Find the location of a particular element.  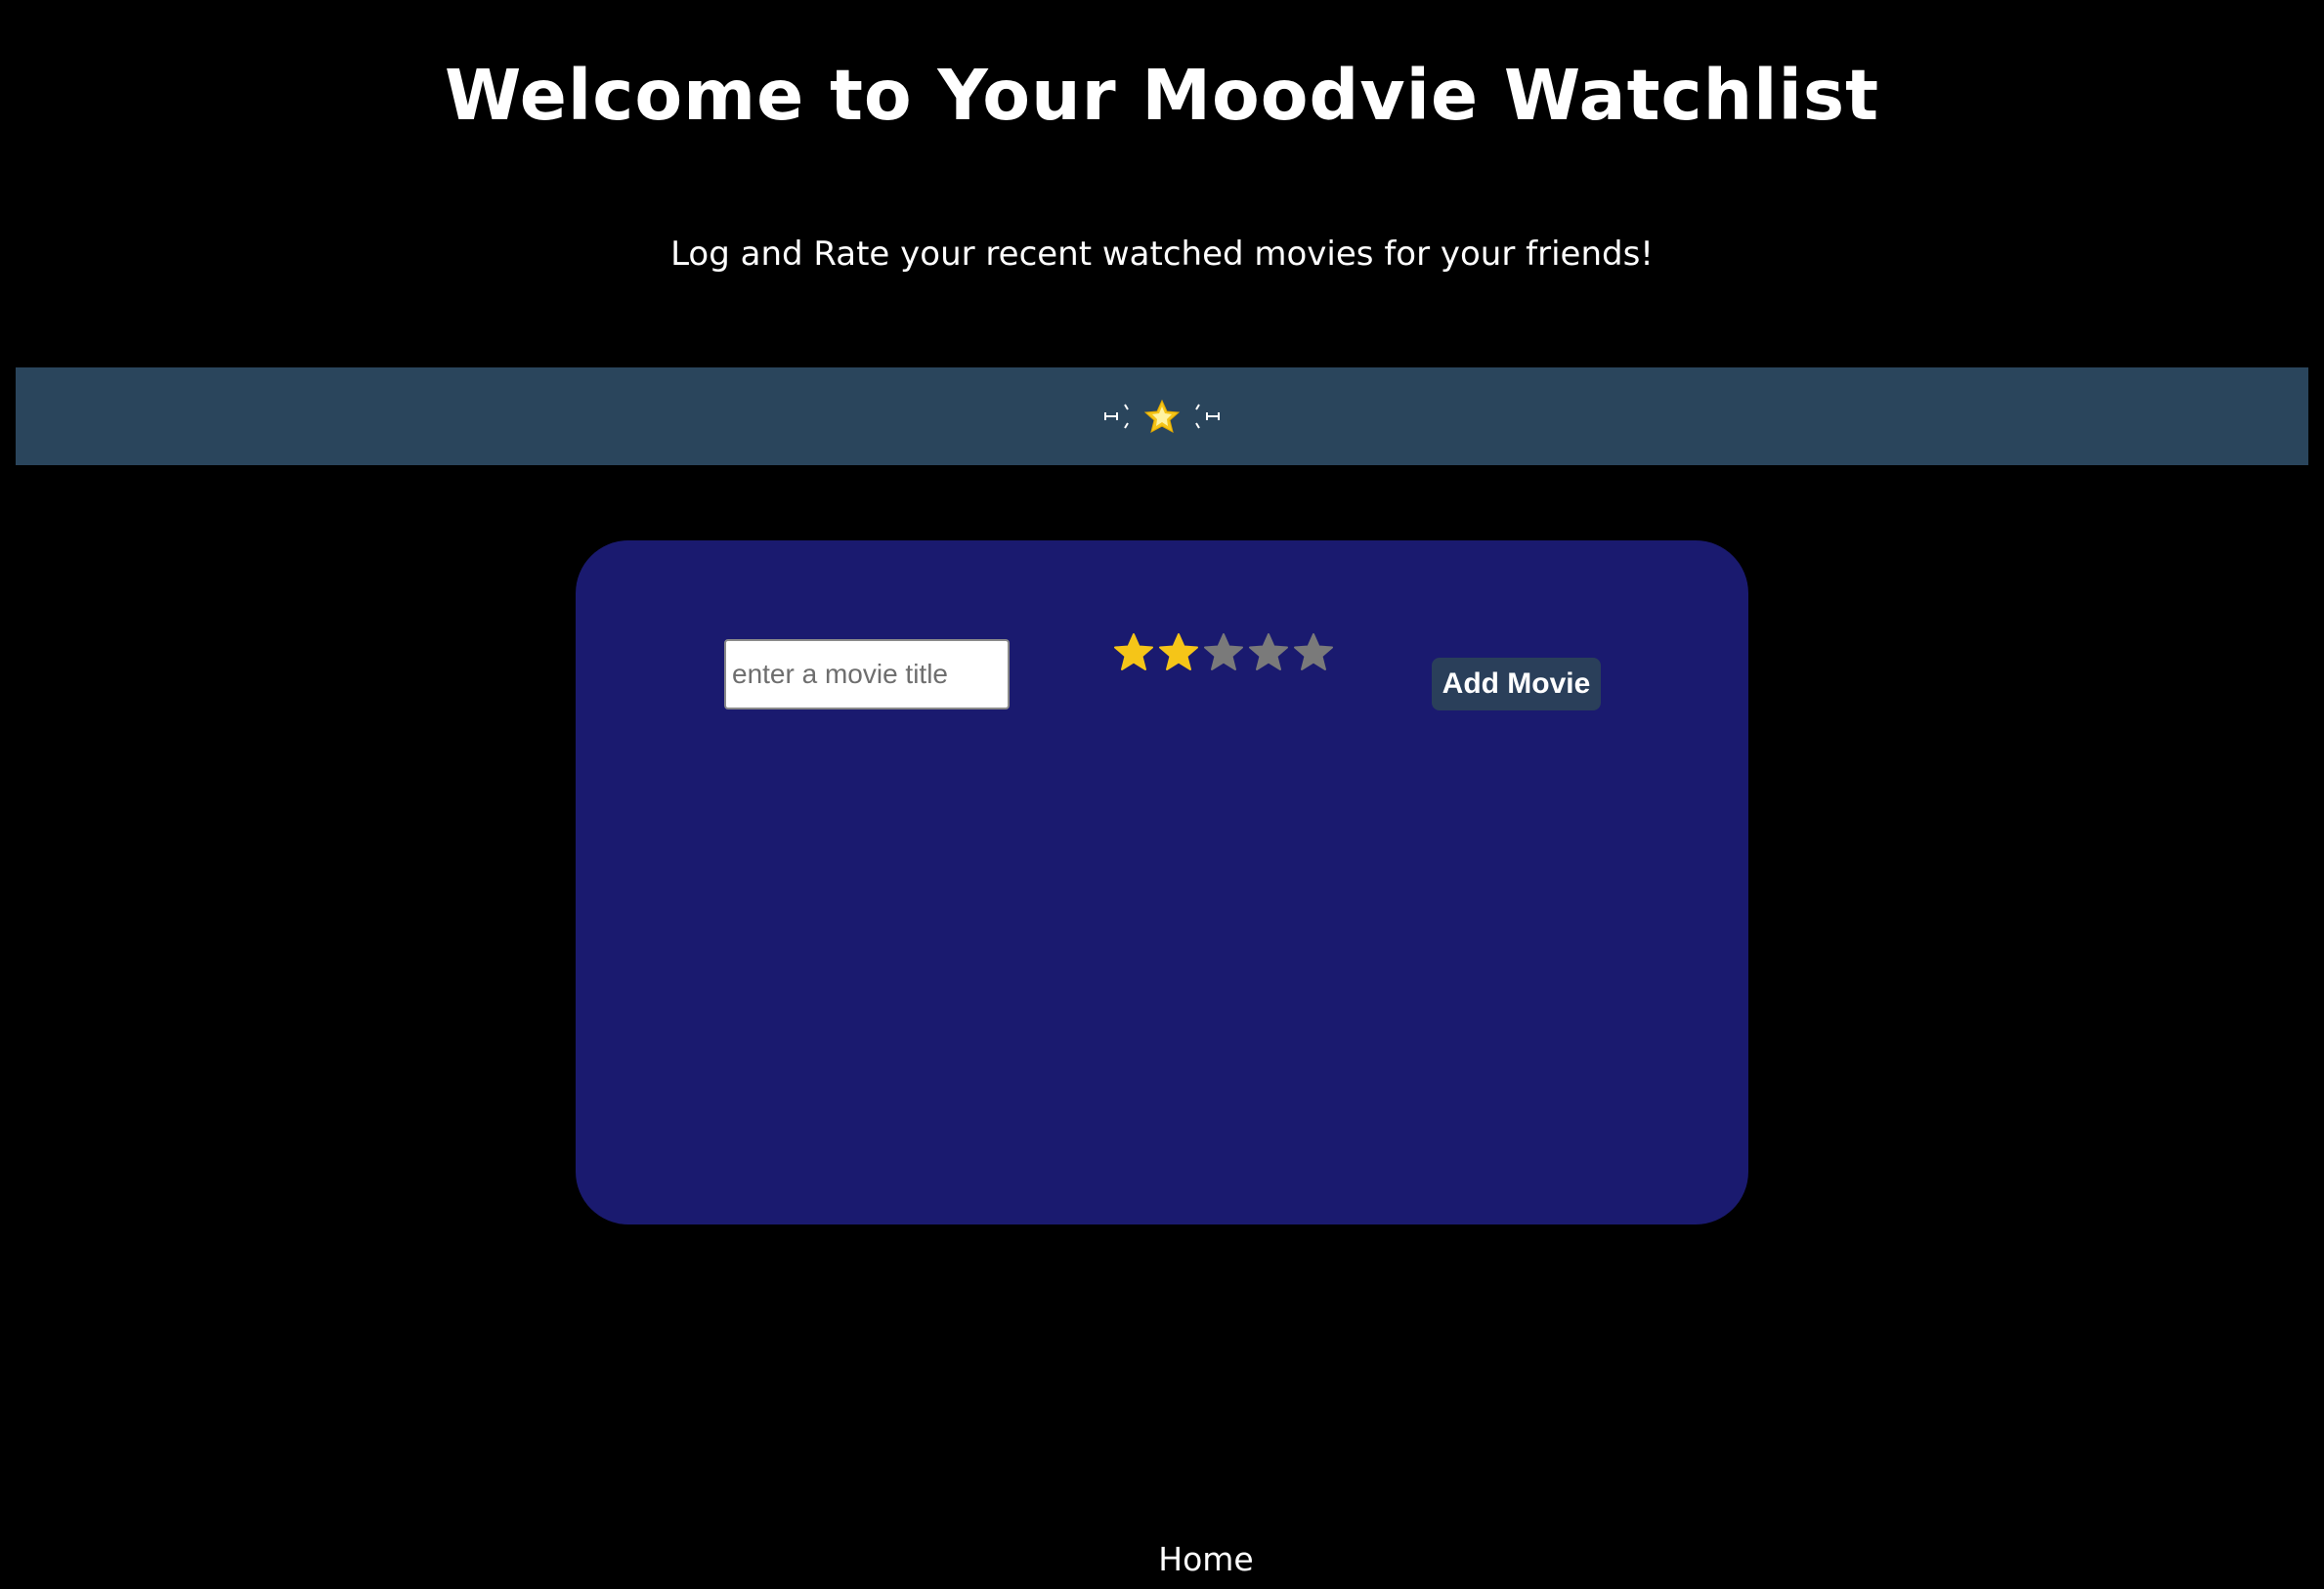

star-rating is located at coordinates (1223, 652).